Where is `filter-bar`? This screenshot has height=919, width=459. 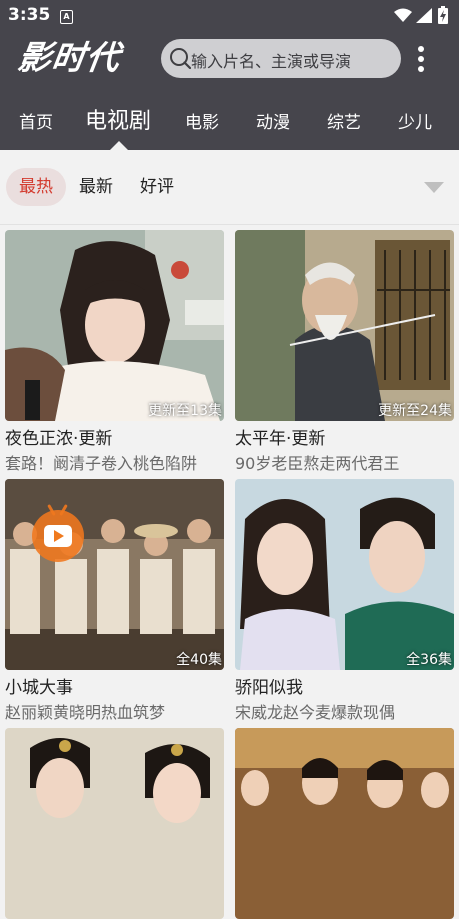 filter-bar is located at coordinates (229, 187).